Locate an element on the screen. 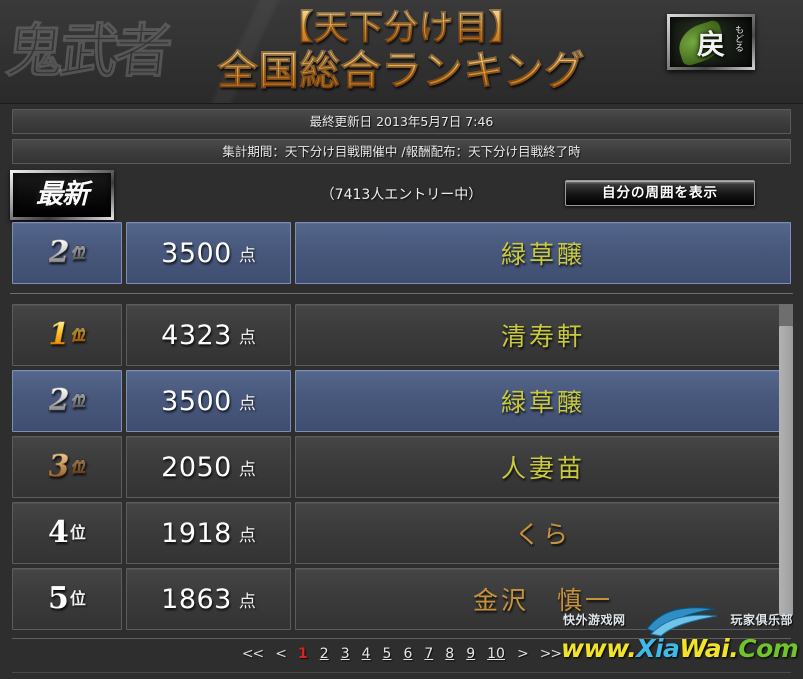 This screenshot has height=679, width=803. toolbar: 最新 （7413人エントリー中） 自分の周囲を表示 is located at coordinates (401, 195).